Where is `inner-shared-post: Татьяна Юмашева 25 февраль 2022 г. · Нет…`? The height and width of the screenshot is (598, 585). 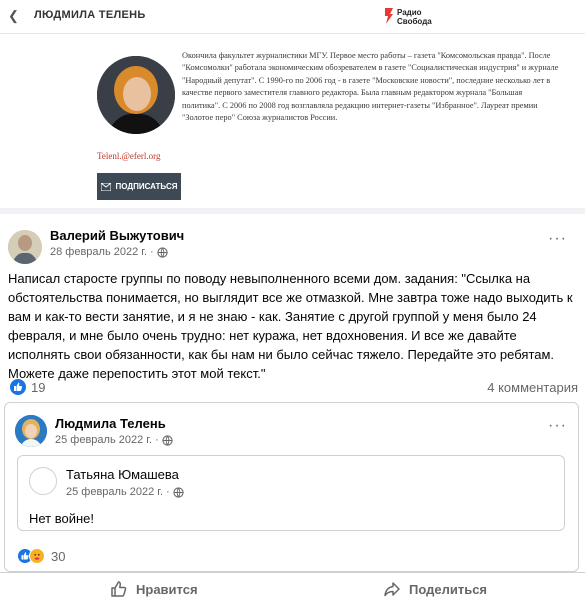 inner-shared-post: Татьяна Юмашева 25 февраль 2022 г. · Нет… is located at coordinates (291, 493).